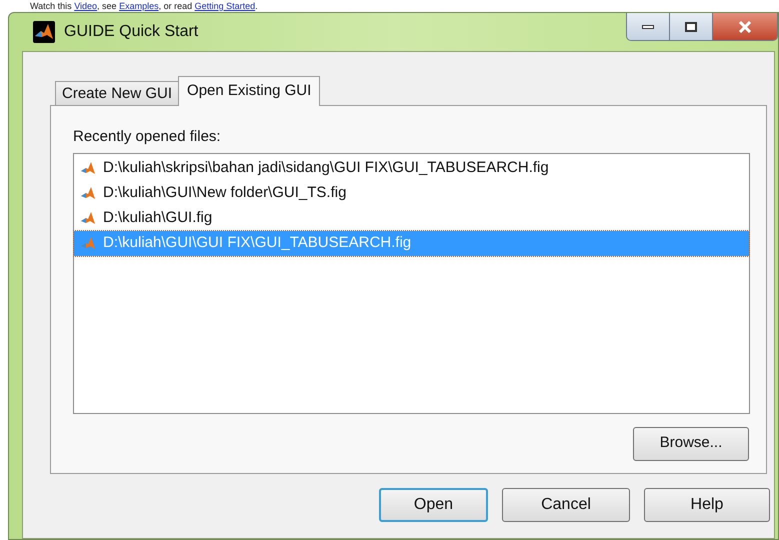  I want to click on help-link: Examples, so click(139, 6).